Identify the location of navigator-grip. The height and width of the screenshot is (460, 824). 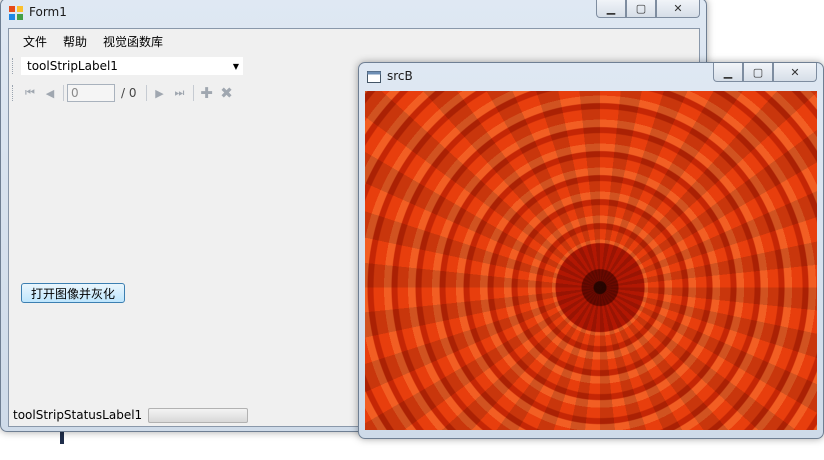
(14, 93).